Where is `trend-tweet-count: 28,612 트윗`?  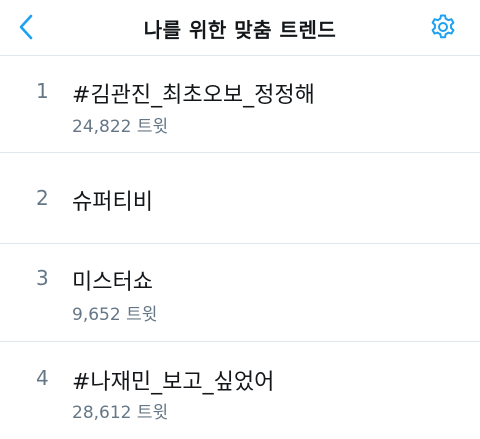 trend-tweet-count: 28,612 트윗 is located at coordinates (120, 413).